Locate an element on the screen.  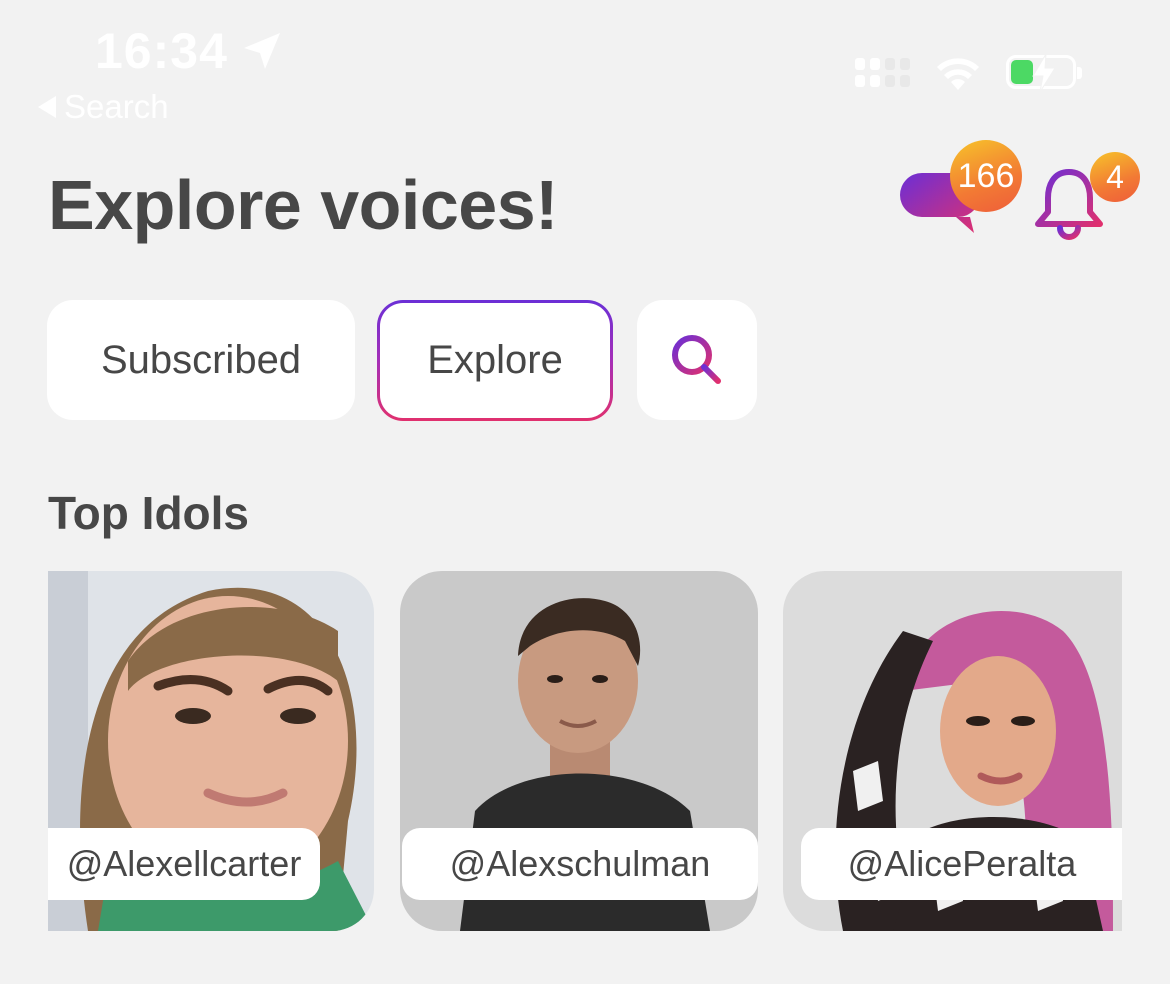
charging-bolt-icon is located at coordinates (1044, 73).